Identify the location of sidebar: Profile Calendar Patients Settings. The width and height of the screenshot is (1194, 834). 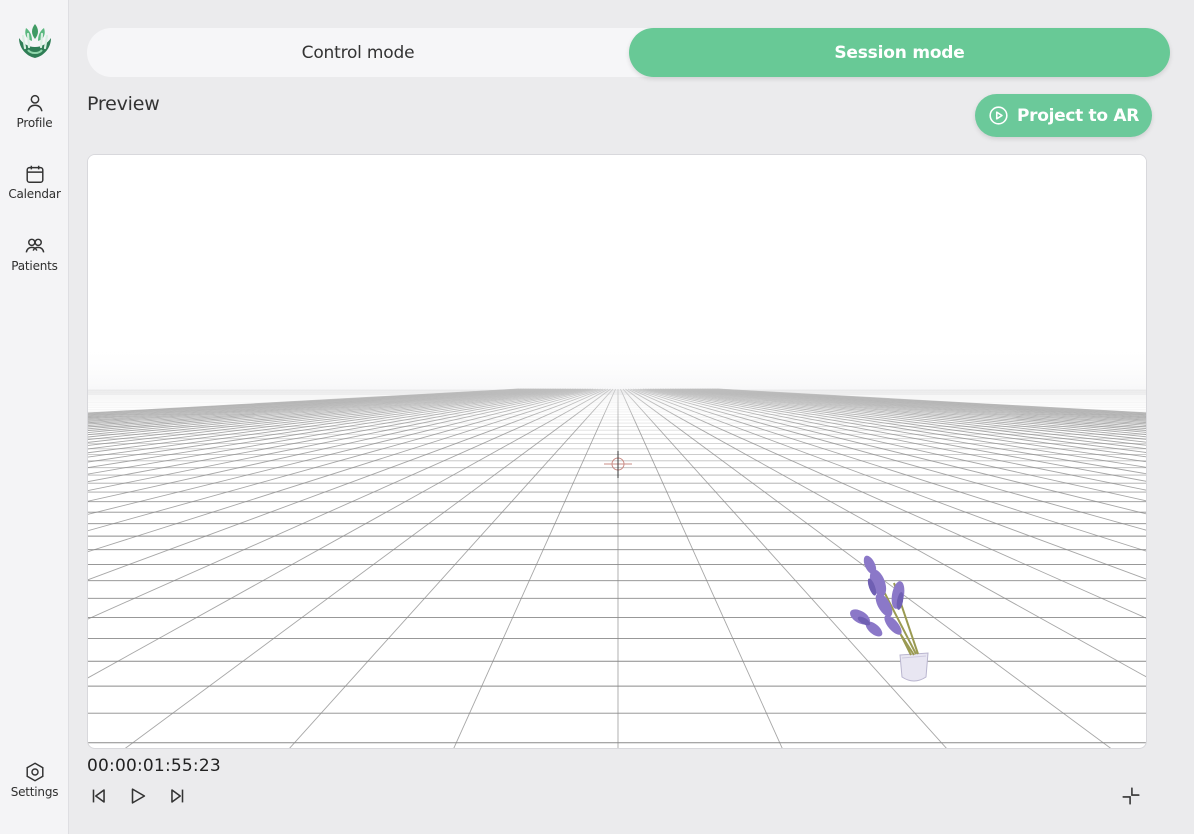
(34, 417).